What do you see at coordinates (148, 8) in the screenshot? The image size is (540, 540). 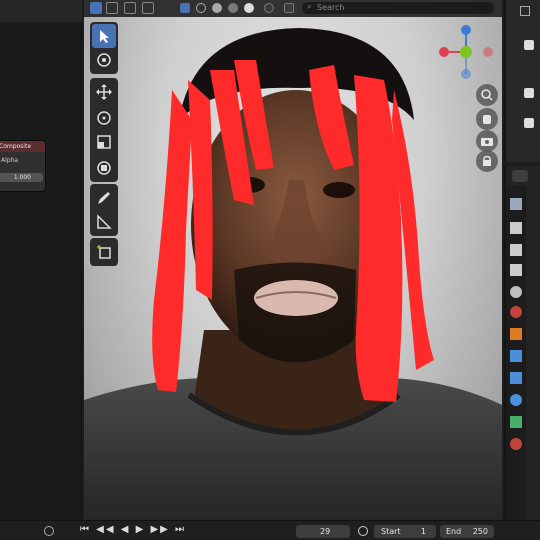 I see `select-invert-mode-button` at bounding box center [148, 8].